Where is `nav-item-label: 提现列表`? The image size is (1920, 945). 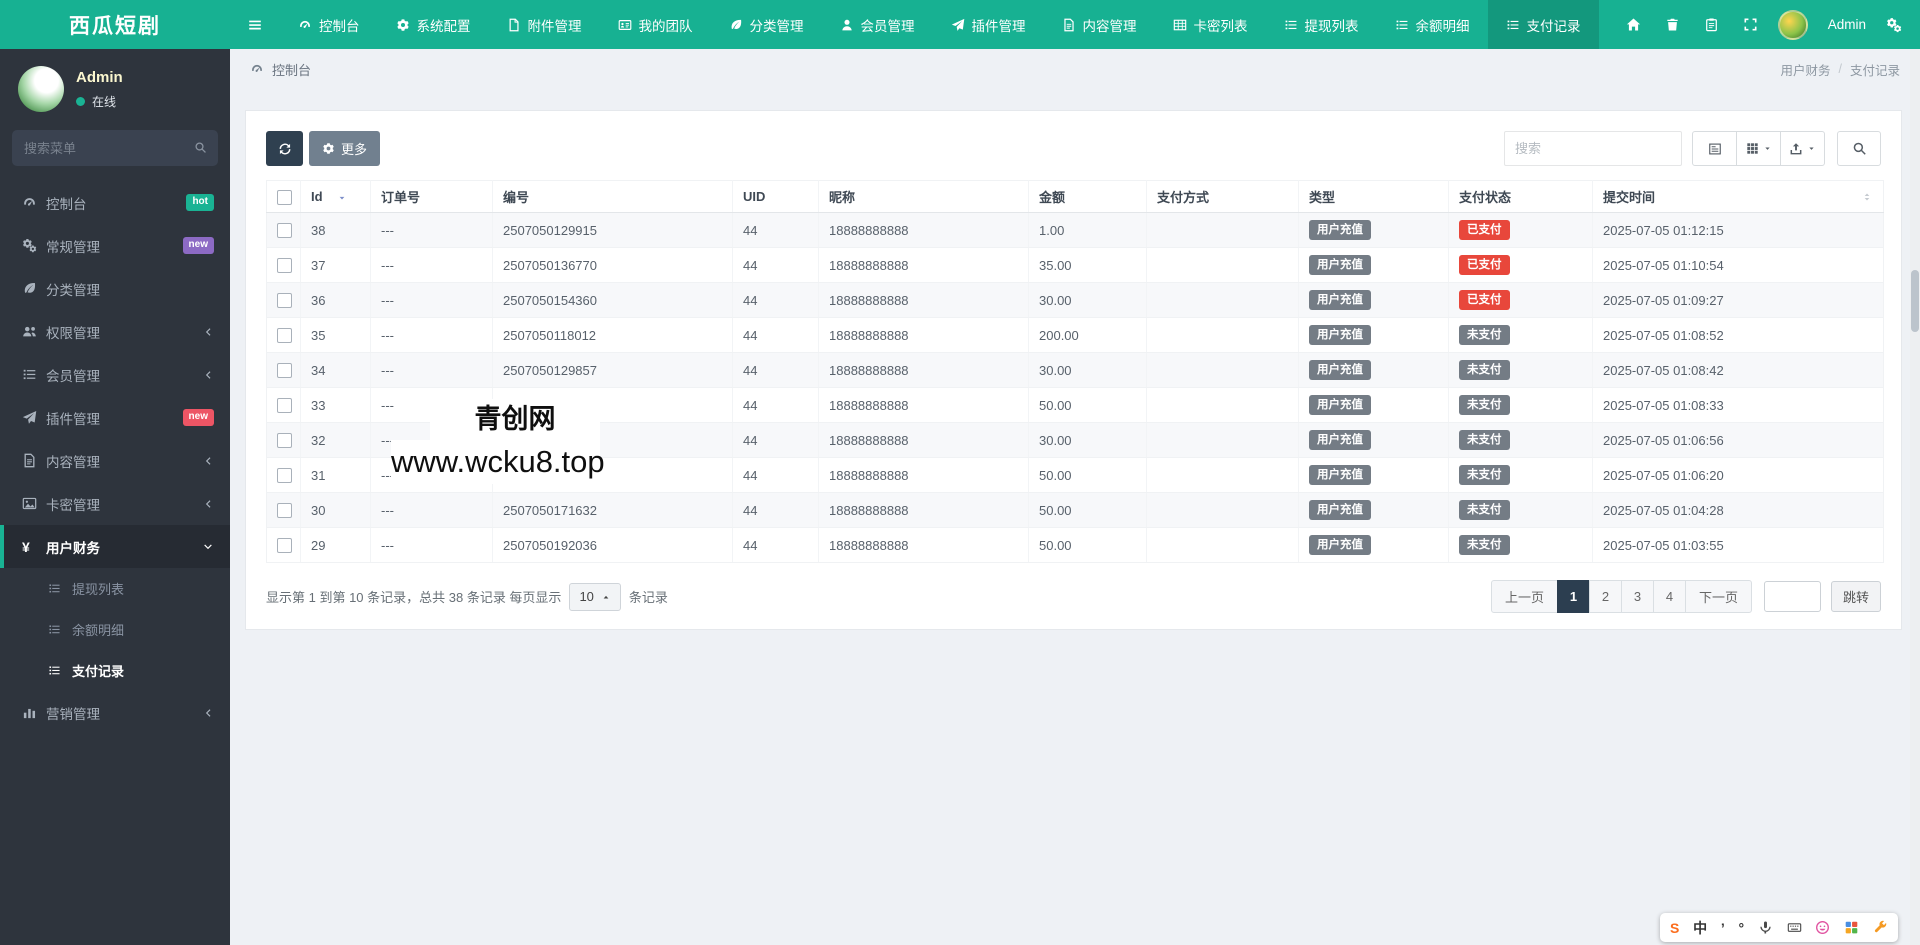 nav-item-label: 提现列表 is located at coordinates (1331, 26).